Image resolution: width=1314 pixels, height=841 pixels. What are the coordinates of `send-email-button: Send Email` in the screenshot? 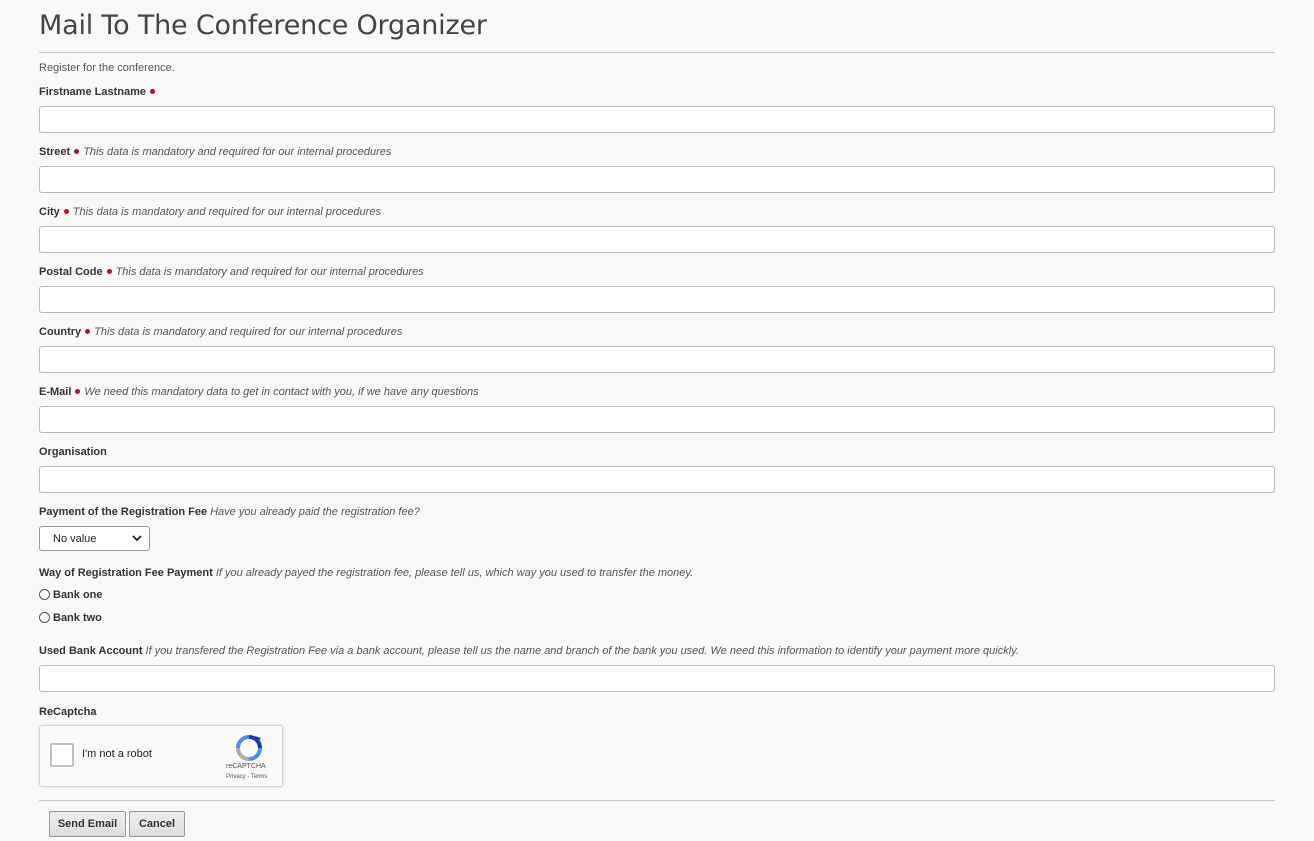 It's located at (87, 824).